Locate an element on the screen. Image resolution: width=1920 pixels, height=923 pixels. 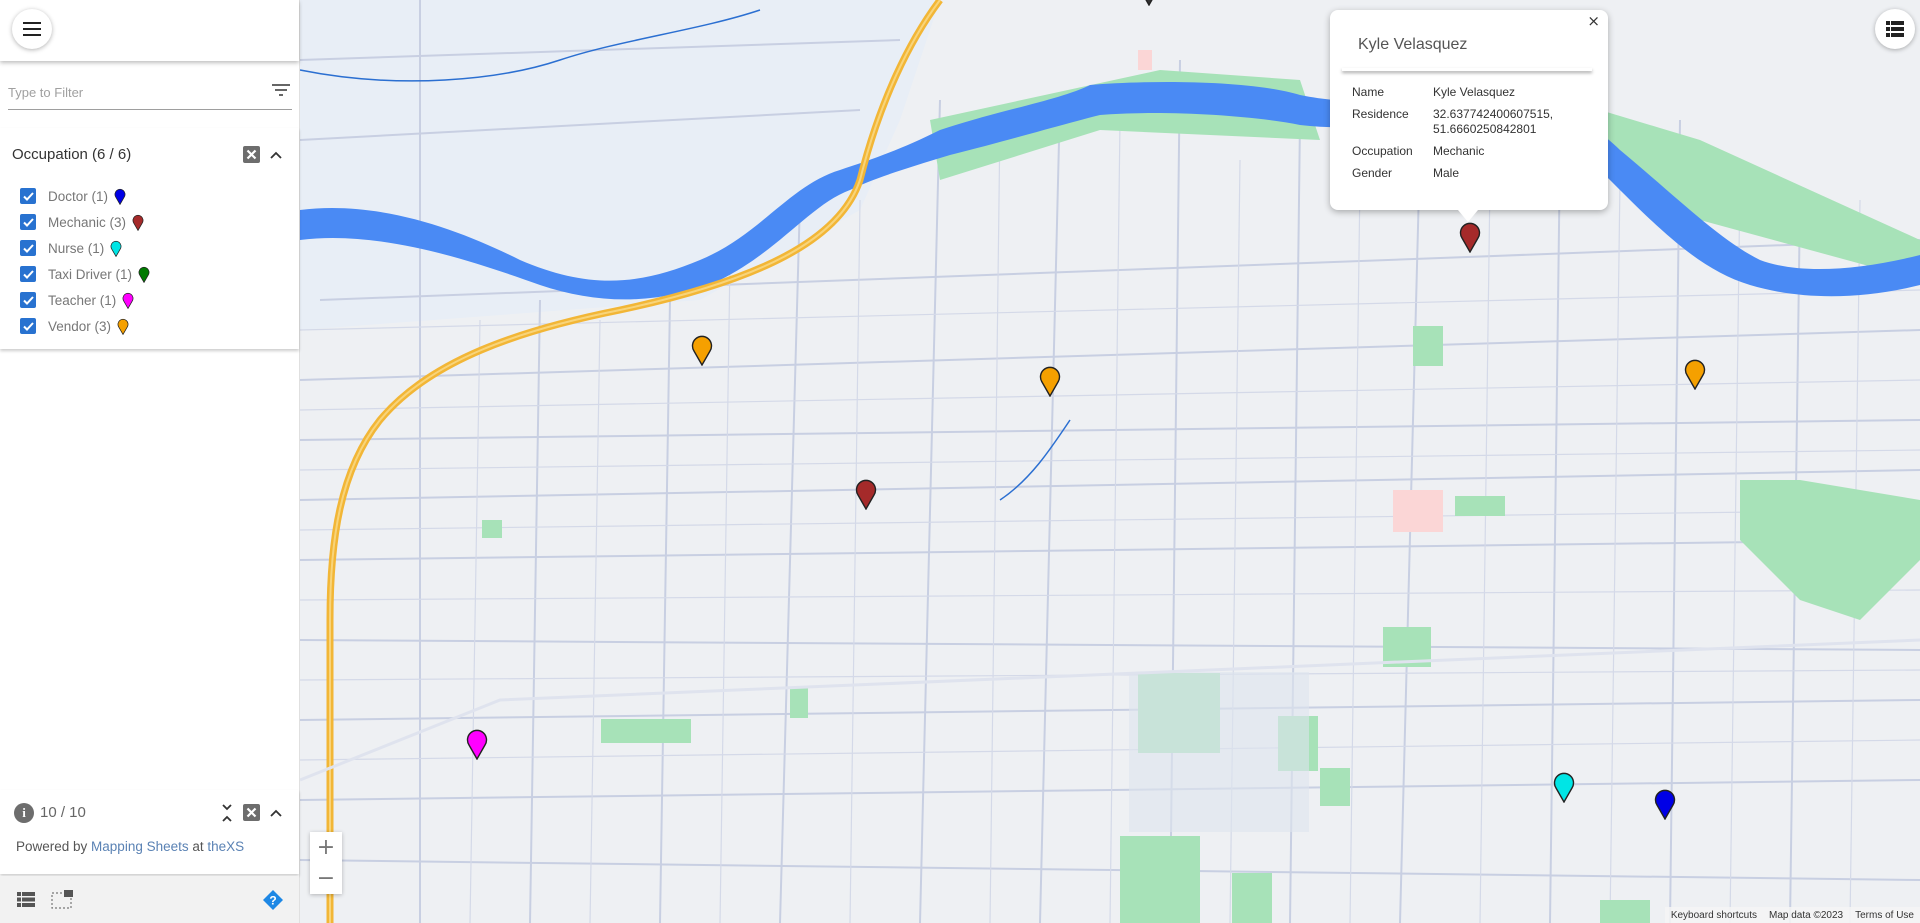
powered-by-text: Powered by is located at coordinates (54, 846).